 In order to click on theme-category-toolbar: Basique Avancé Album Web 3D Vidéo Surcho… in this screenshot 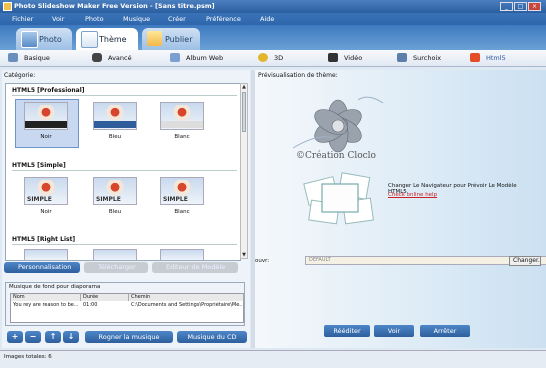, I will do `click(273, 58)`.